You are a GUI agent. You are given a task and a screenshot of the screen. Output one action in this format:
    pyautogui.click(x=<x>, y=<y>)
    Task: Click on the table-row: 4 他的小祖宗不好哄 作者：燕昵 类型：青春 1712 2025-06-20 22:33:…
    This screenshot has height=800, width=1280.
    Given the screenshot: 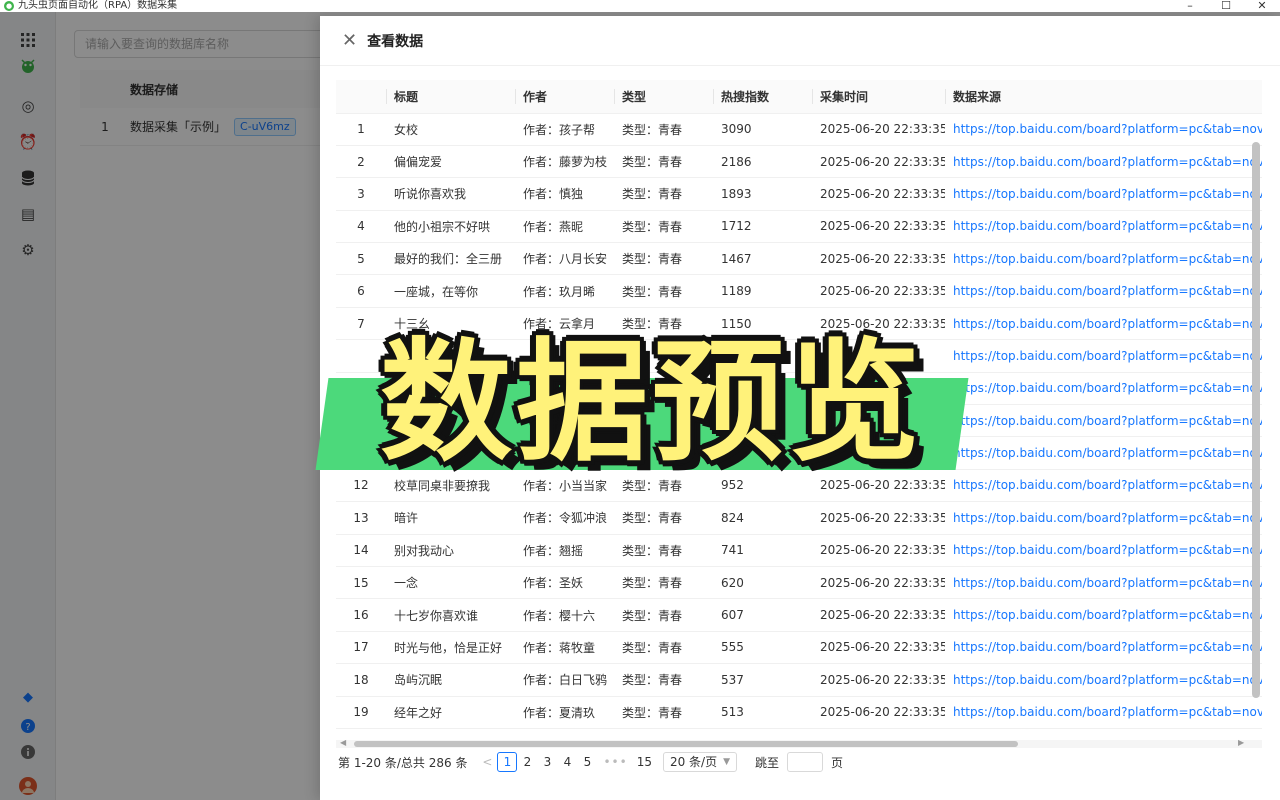 What is the action you would take?
    pyautogui.click(x=799, y=227)
    